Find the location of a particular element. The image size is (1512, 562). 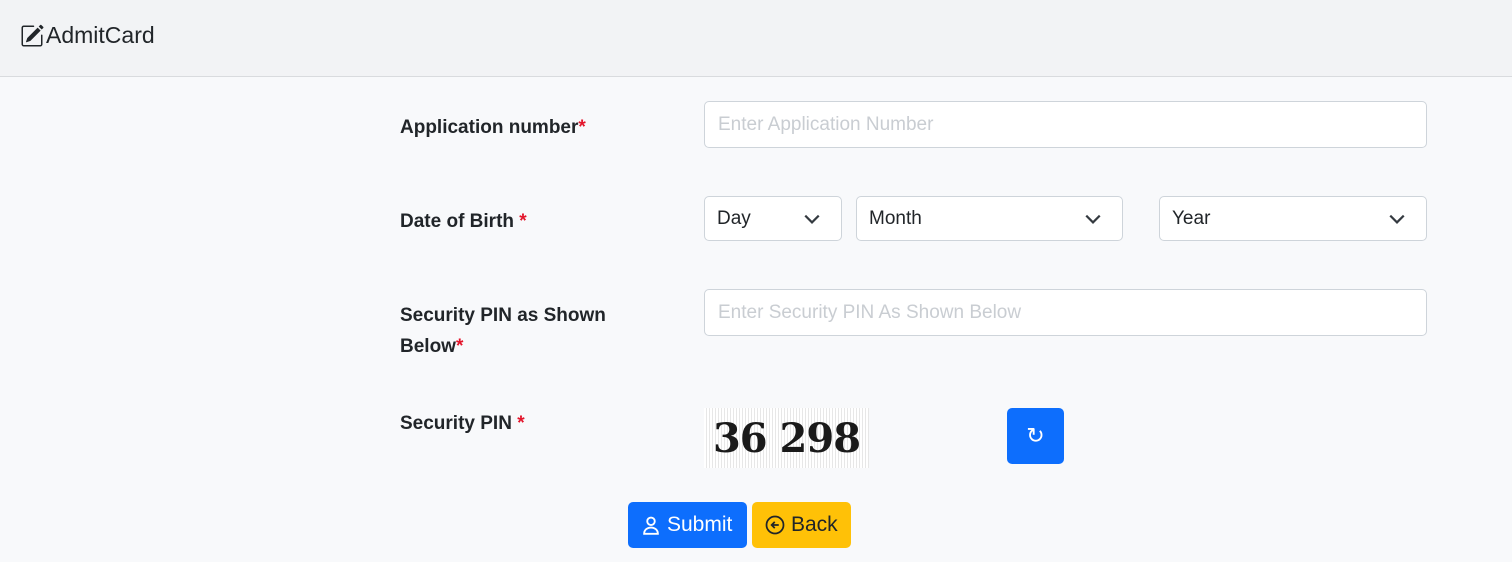

submit-button: Submit is located at coordinates (687, 525).